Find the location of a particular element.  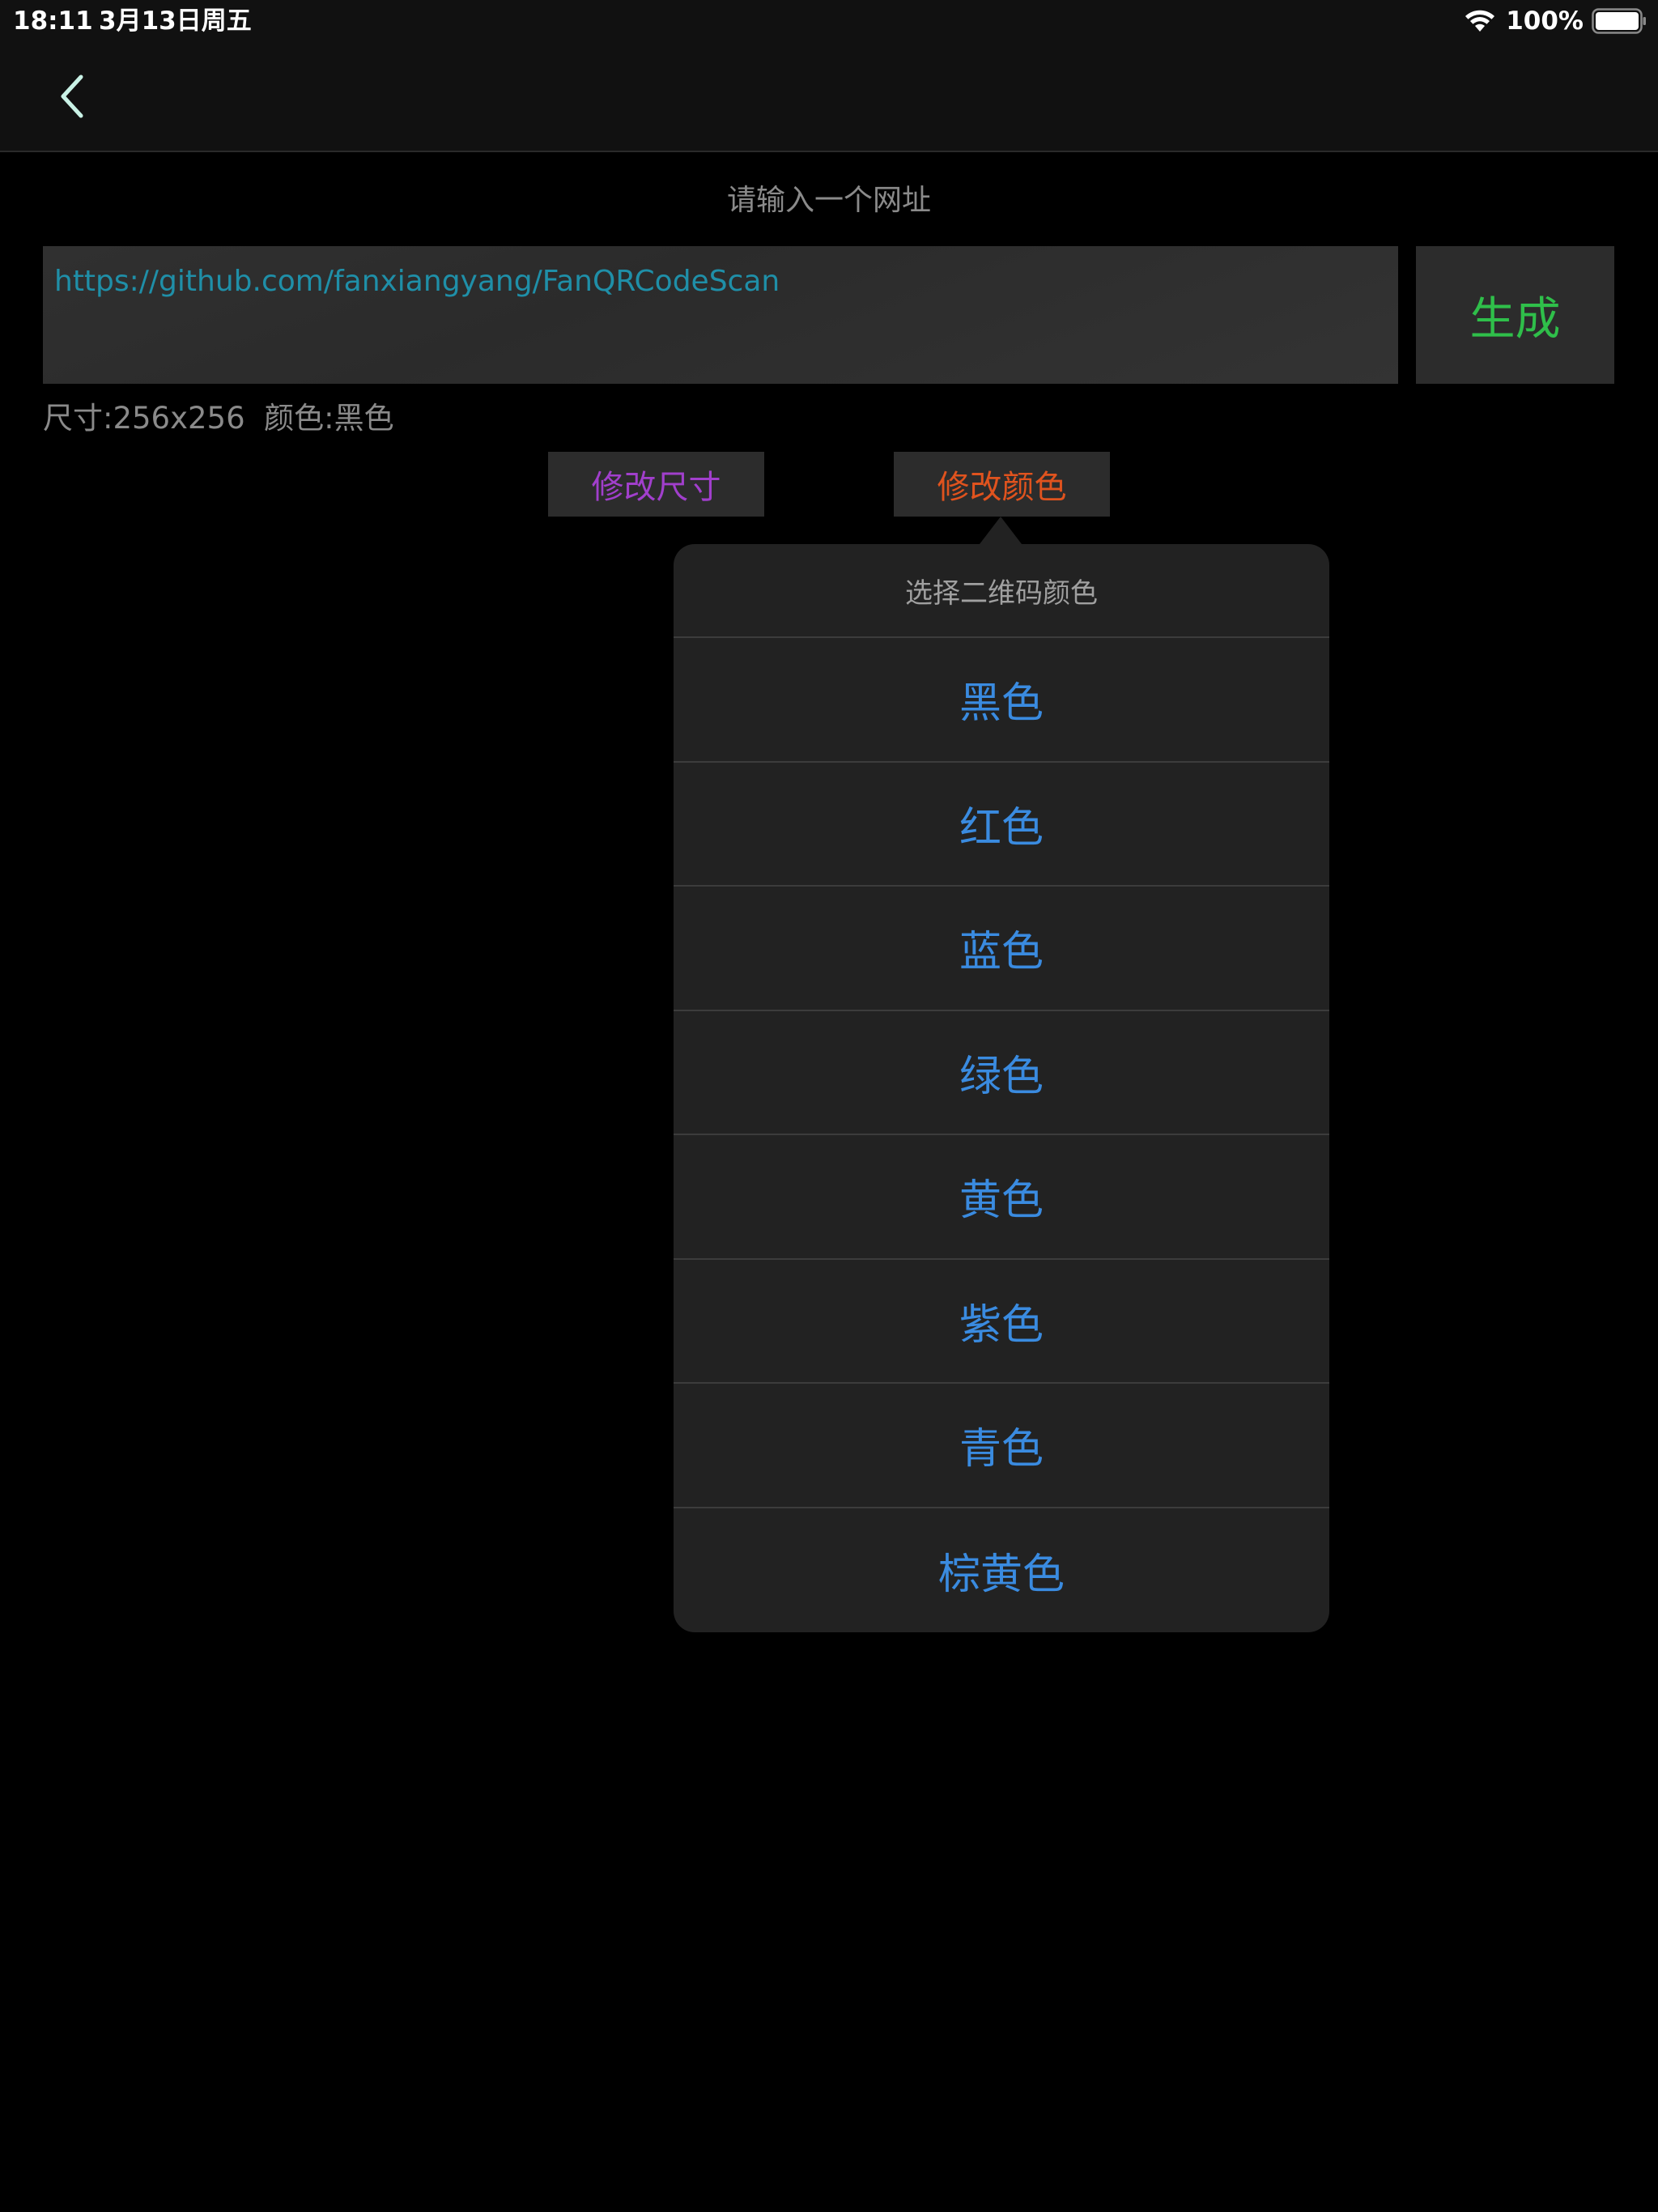

color-option-cyan: 青色 is located at coordinates (1001, 1446).